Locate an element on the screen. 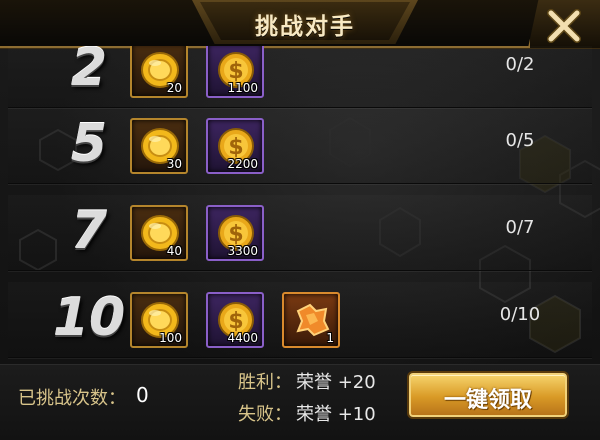 The width and height of the screenshot is (600, 440). rank-number: 5 is located at coordinates (89, 144).